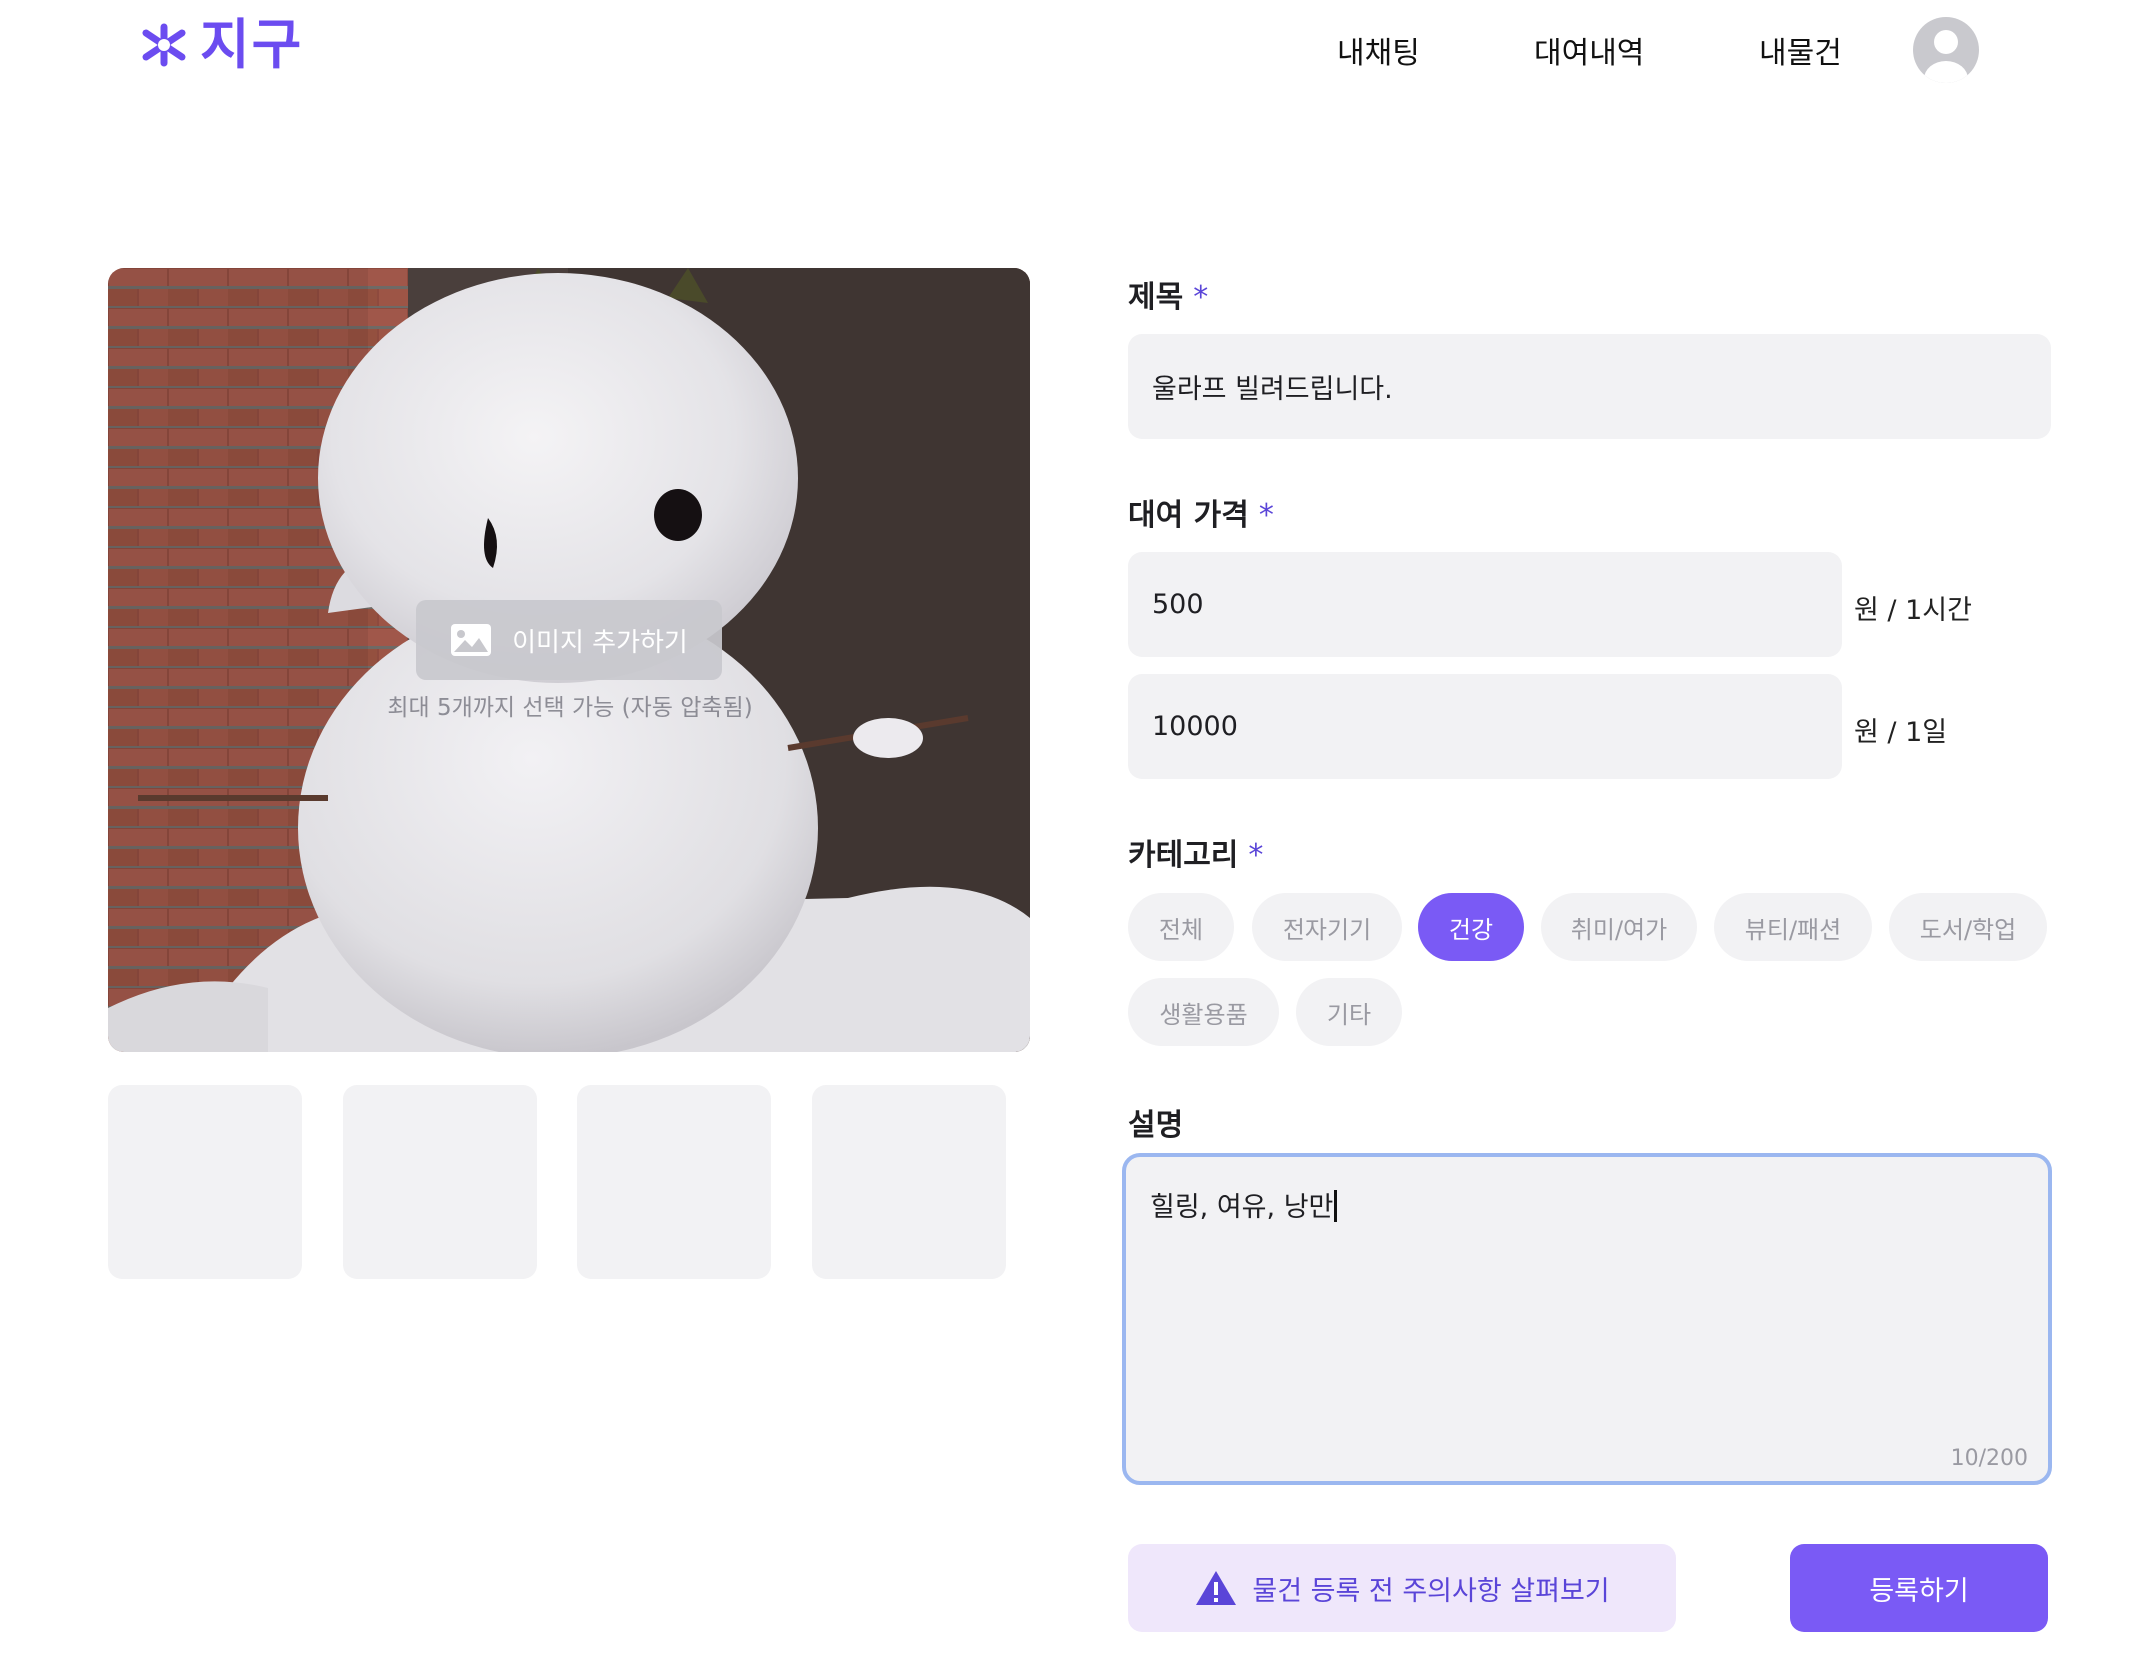  What do you see at coordinates (1075, 50) in the screenshot?
I see `top-header: 지구 내채팅 대여내역 내물건` at bounding box center [1075, 50].